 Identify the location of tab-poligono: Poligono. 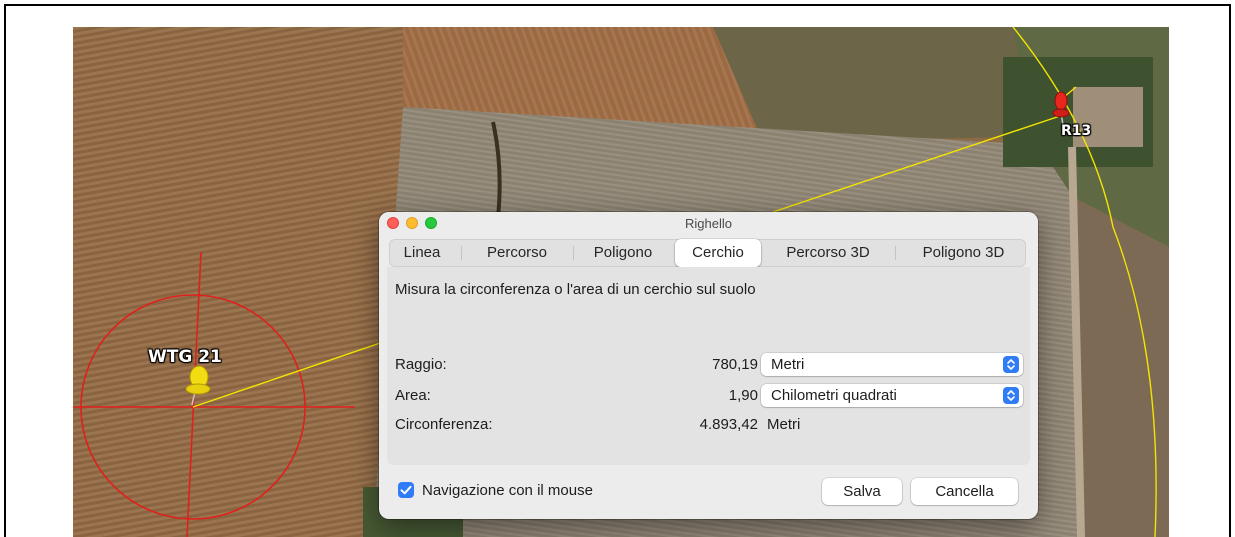
(623, 253).